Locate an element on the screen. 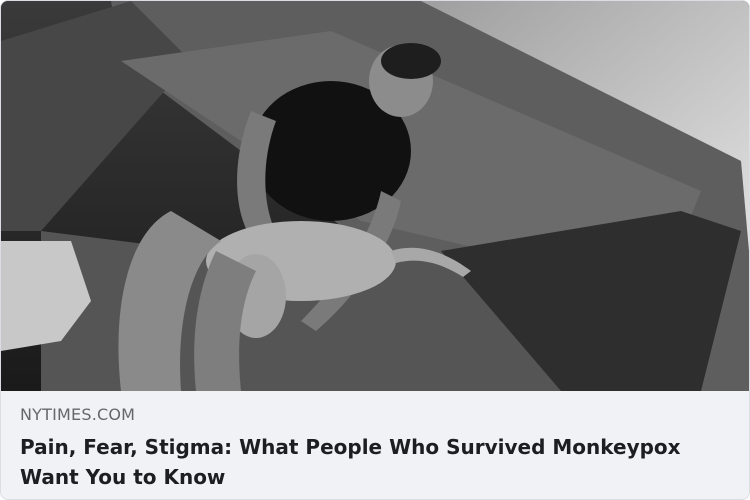 This screenshot has width=750, height=500. source-domain: NYTIMES.COM is located at coordinates (78, 414).